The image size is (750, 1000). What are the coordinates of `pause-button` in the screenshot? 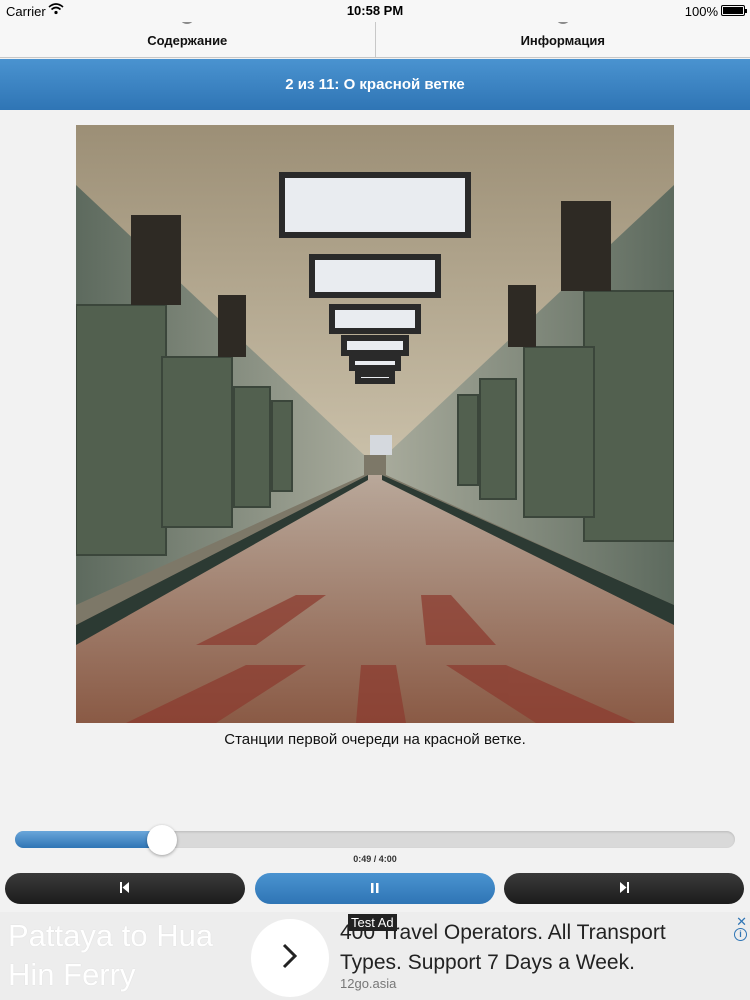 It's located at (375, 888).